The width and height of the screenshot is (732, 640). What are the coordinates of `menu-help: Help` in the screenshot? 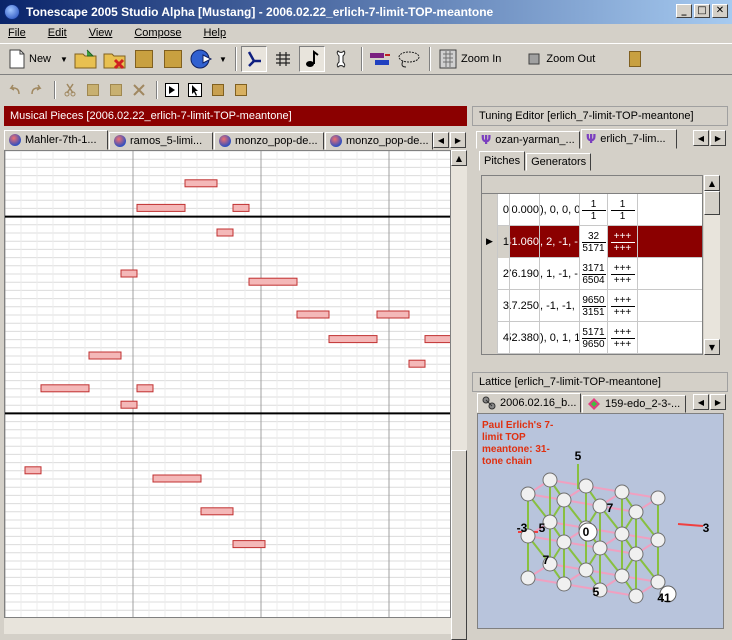 It's located at (214, 33).